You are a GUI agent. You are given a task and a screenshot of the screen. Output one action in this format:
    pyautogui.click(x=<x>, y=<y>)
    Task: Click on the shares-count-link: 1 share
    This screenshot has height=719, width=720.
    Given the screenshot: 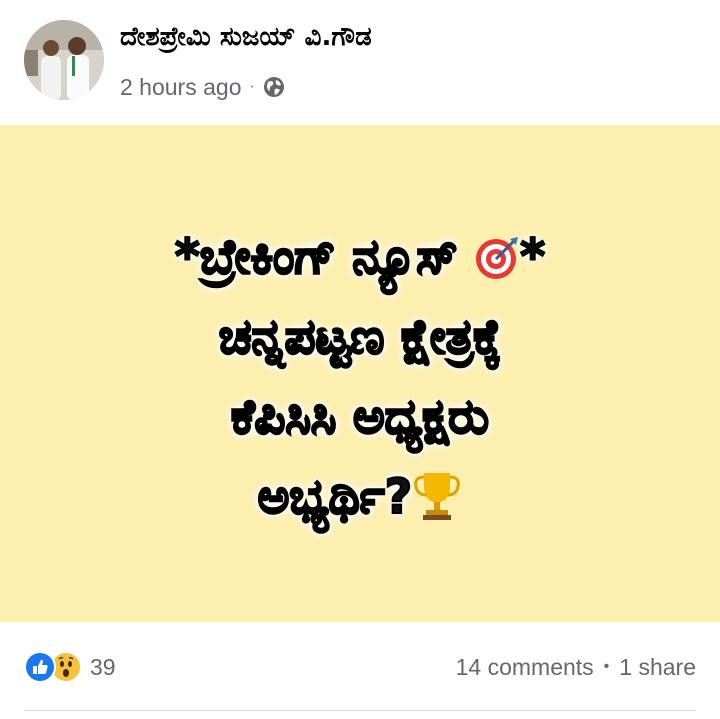 What is the action you would take?
    pyautogui.click(x=657, y=667)
    